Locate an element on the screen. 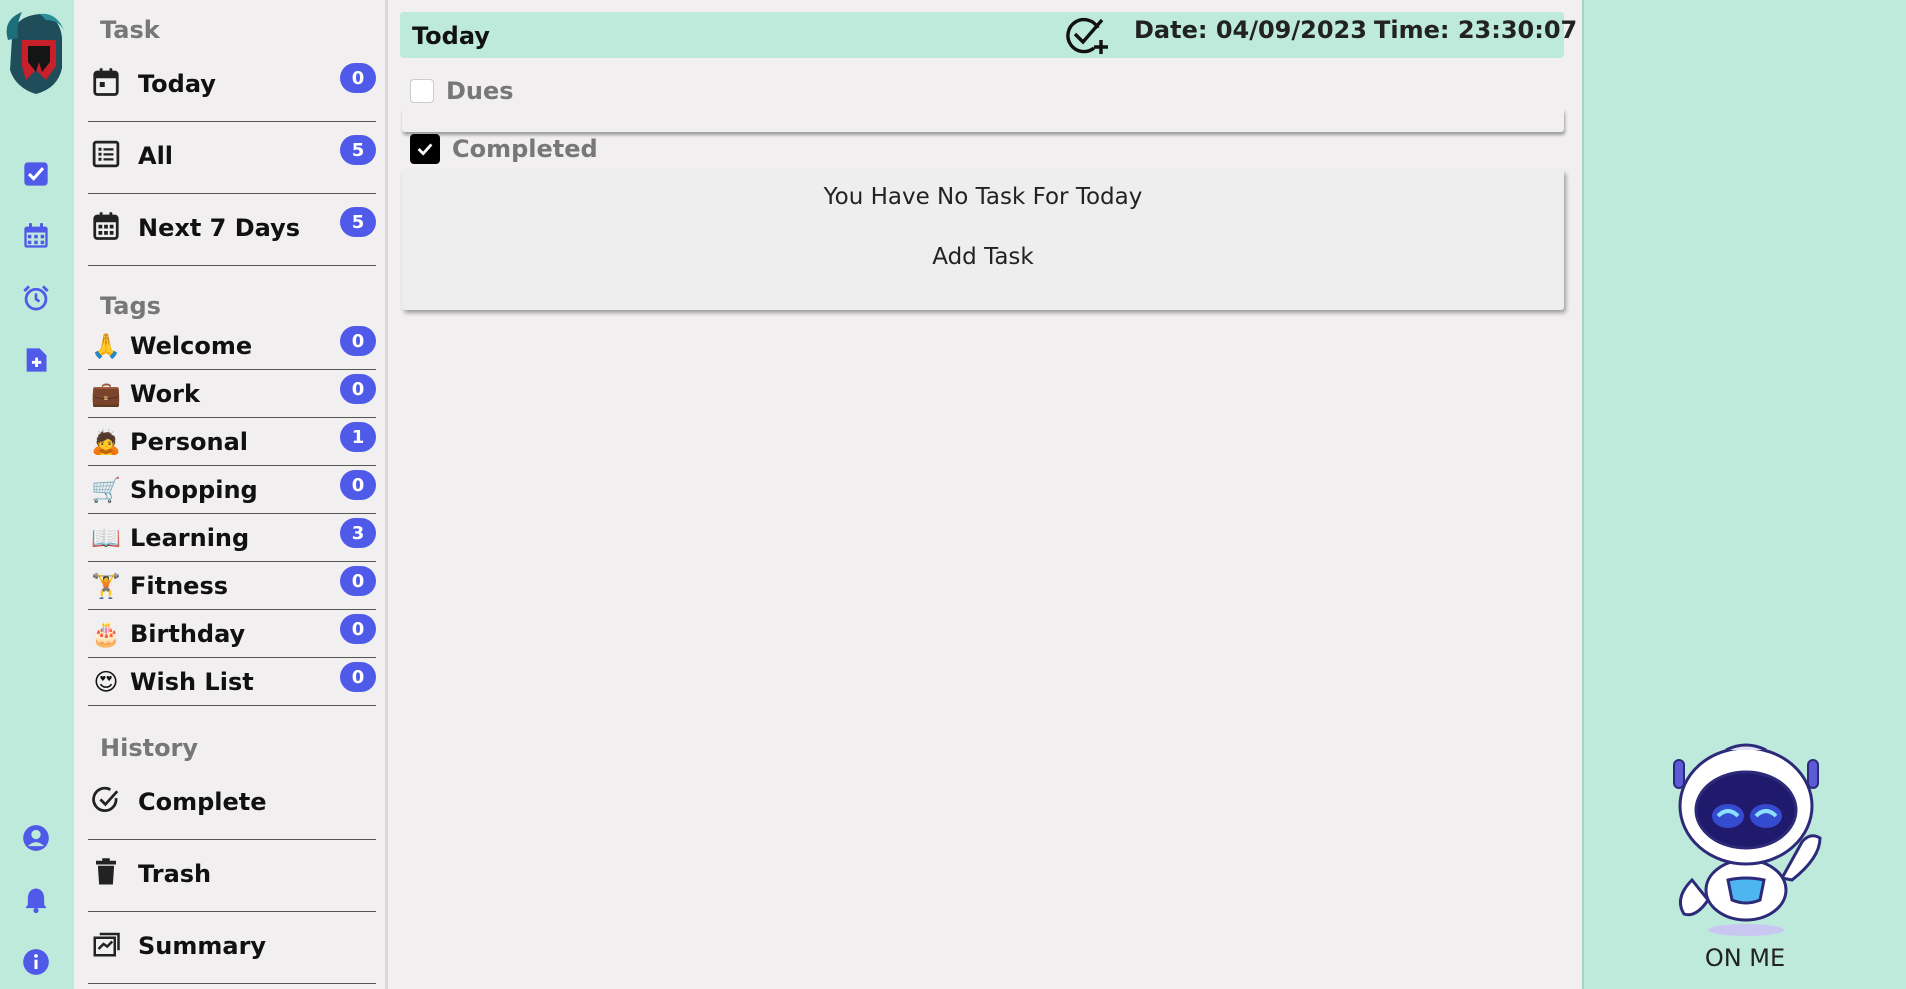 The image size is (1906, 989). sidebar-item-learning: 📖 Learning 3 is located at coordinates (232, 538).